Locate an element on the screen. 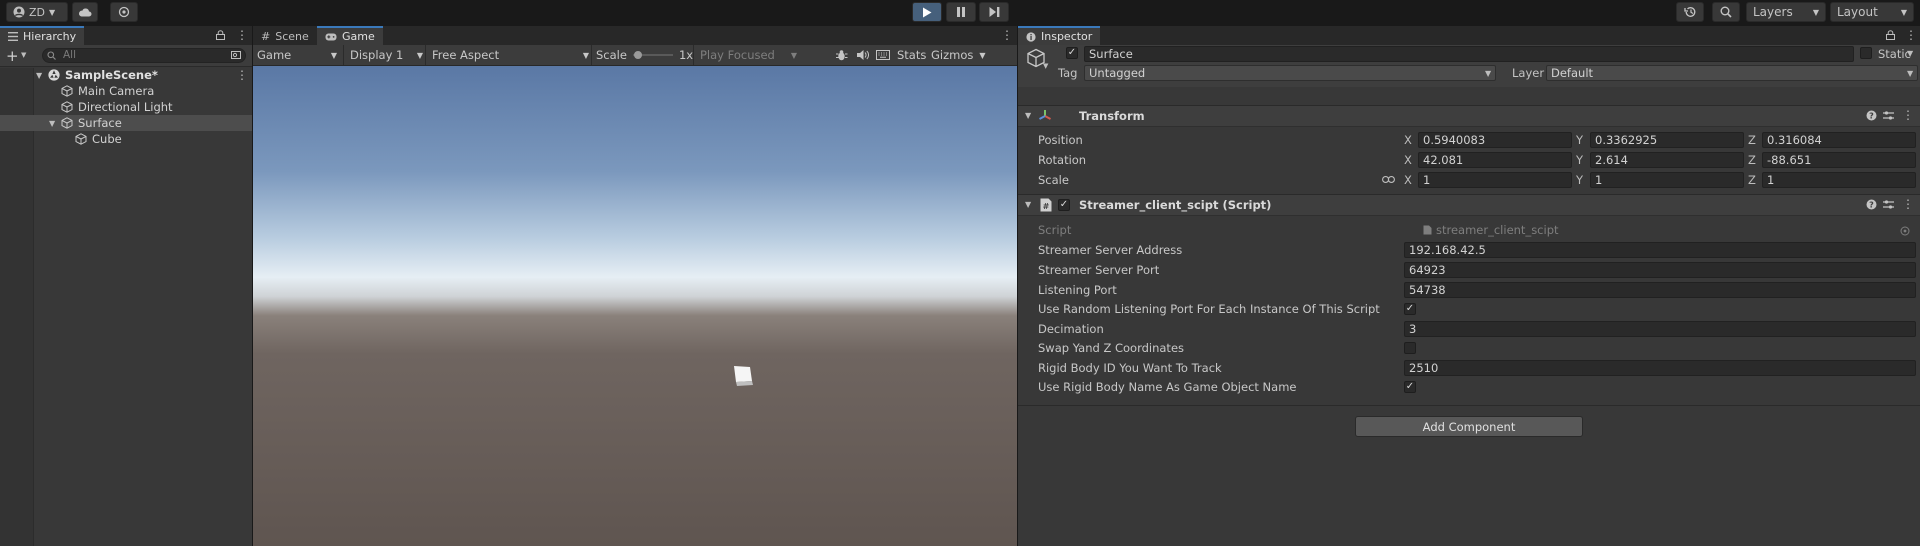 This screenshot has height=546, width=1920. position-y-axis-label: Y is located at coordinates (1579, 140).